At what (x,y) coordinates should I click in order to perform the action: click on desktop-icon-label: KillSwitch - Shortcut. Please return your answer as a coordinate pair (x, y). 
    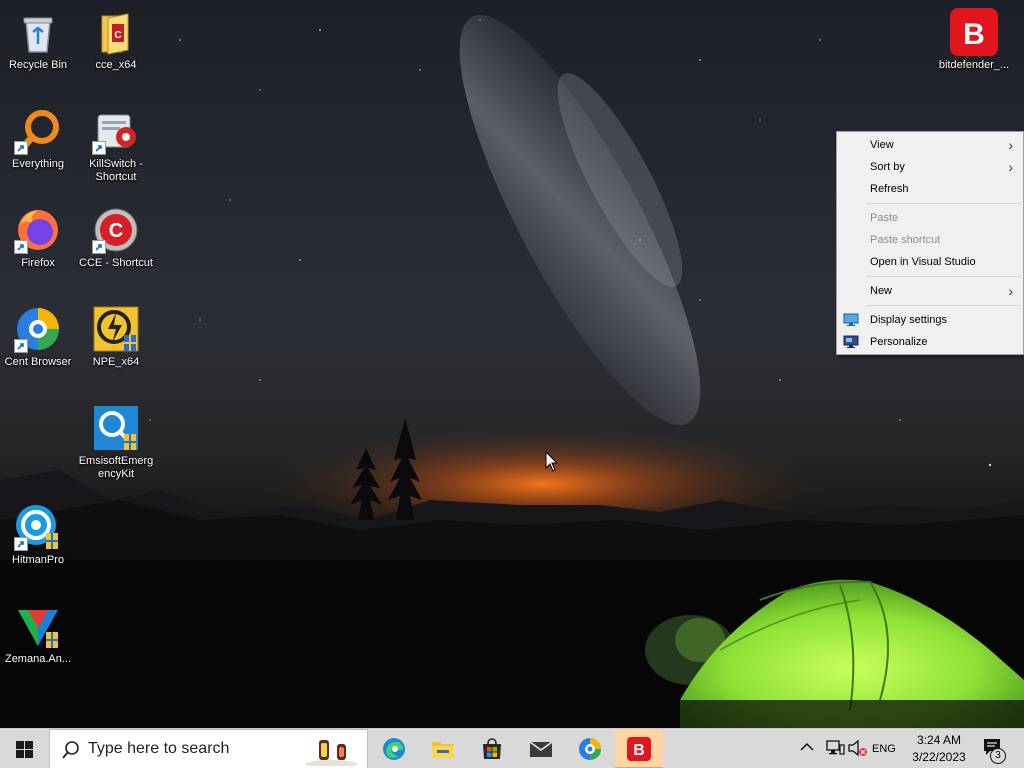
    Looking at the image, I should click on (116, 170).